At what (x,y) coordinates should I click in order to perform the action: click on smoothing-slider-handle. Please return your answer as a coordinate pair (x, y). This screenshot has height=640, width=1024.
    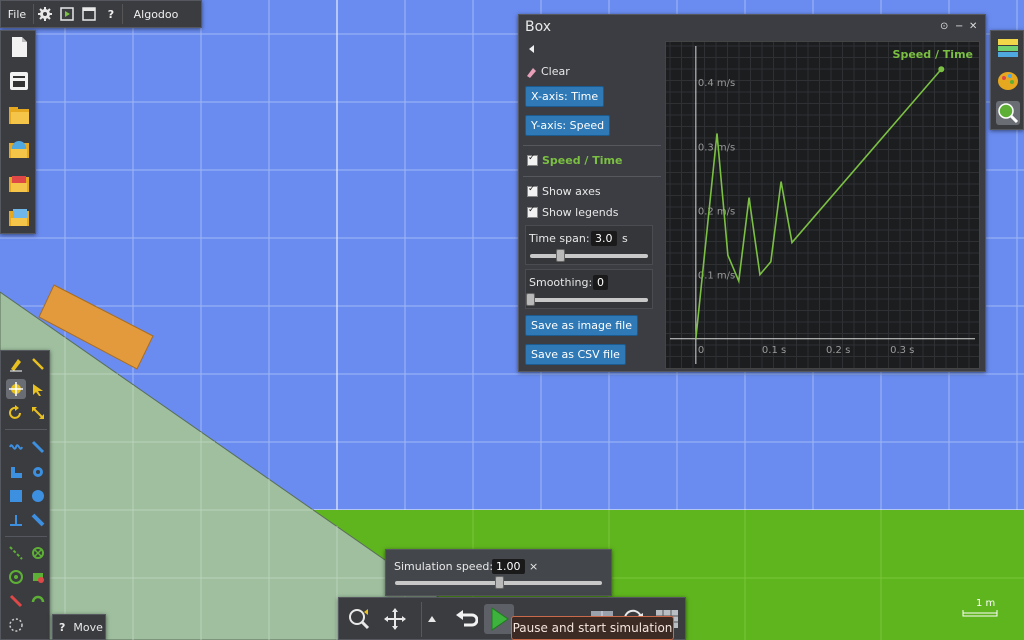
    Looking at the image, I should click on (530, 299).